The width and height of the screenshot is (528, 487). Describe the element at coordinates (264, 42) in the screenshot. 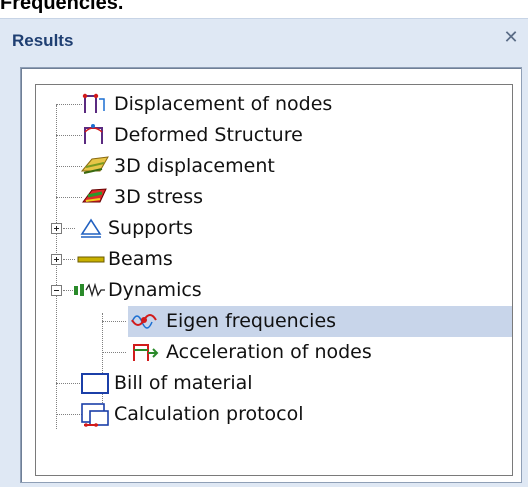

I see `panel-header: Results ✕` at that location.